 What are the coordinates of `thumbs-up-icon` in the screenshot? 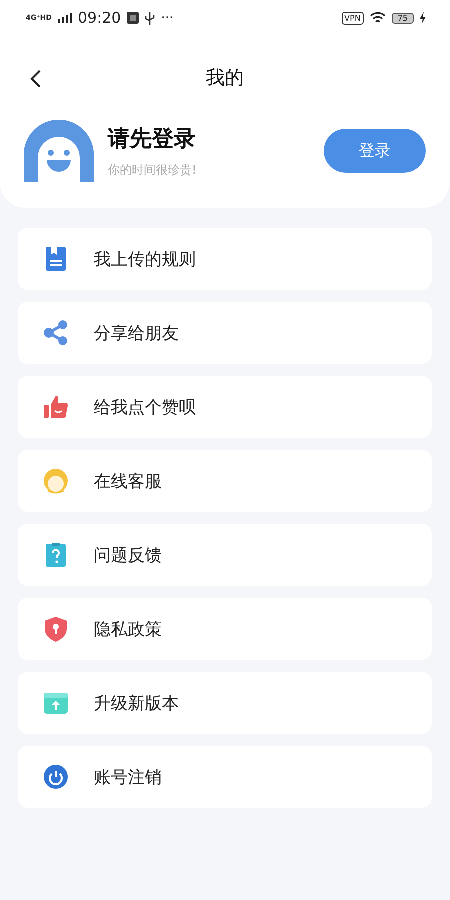 It's located at (56, 407).